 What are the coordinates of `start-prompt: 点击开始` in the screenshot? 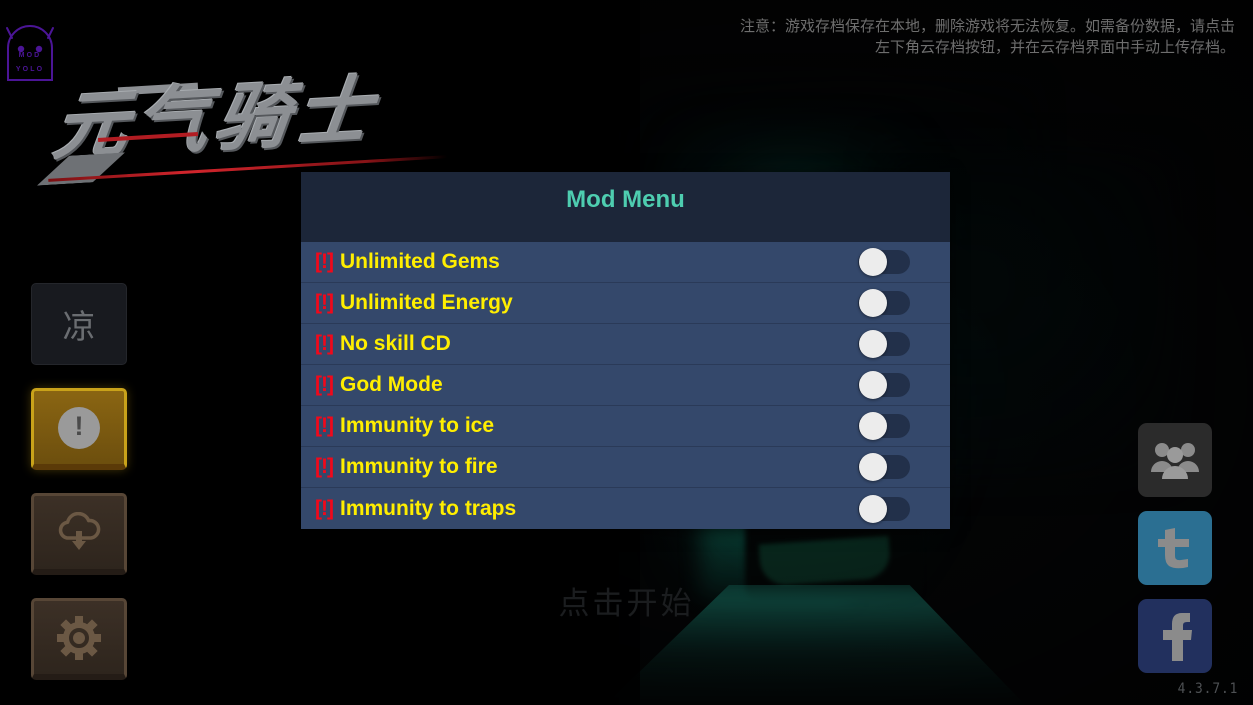 It's located at (626, 600).